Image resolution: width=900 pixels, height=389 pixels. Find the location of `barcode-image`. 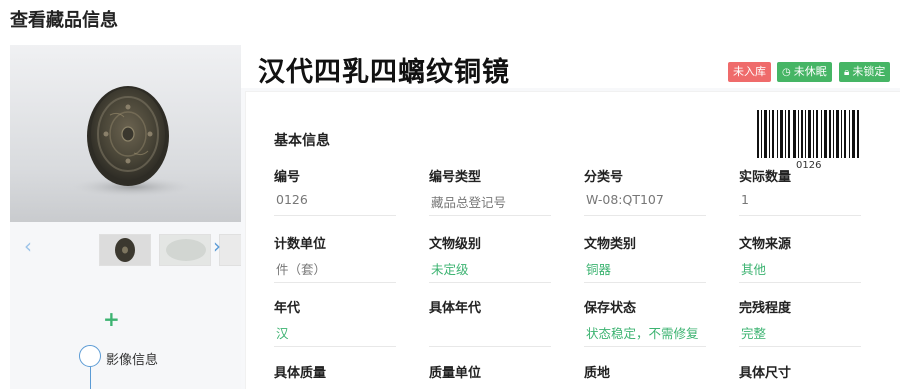

barcode-image is located at coordinates (808, 134).